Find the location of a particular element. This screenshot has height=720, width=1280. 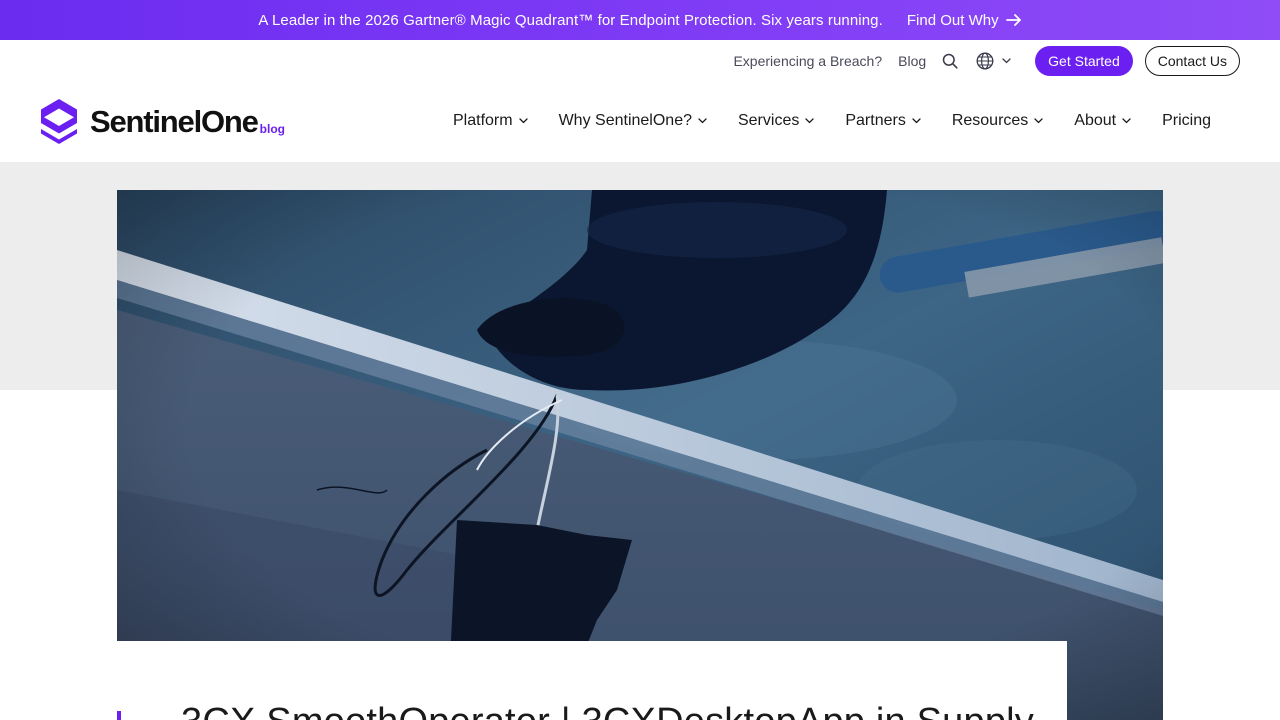

sentinelone-logo: SentinelOne blog is located at coordinates (162, 121).